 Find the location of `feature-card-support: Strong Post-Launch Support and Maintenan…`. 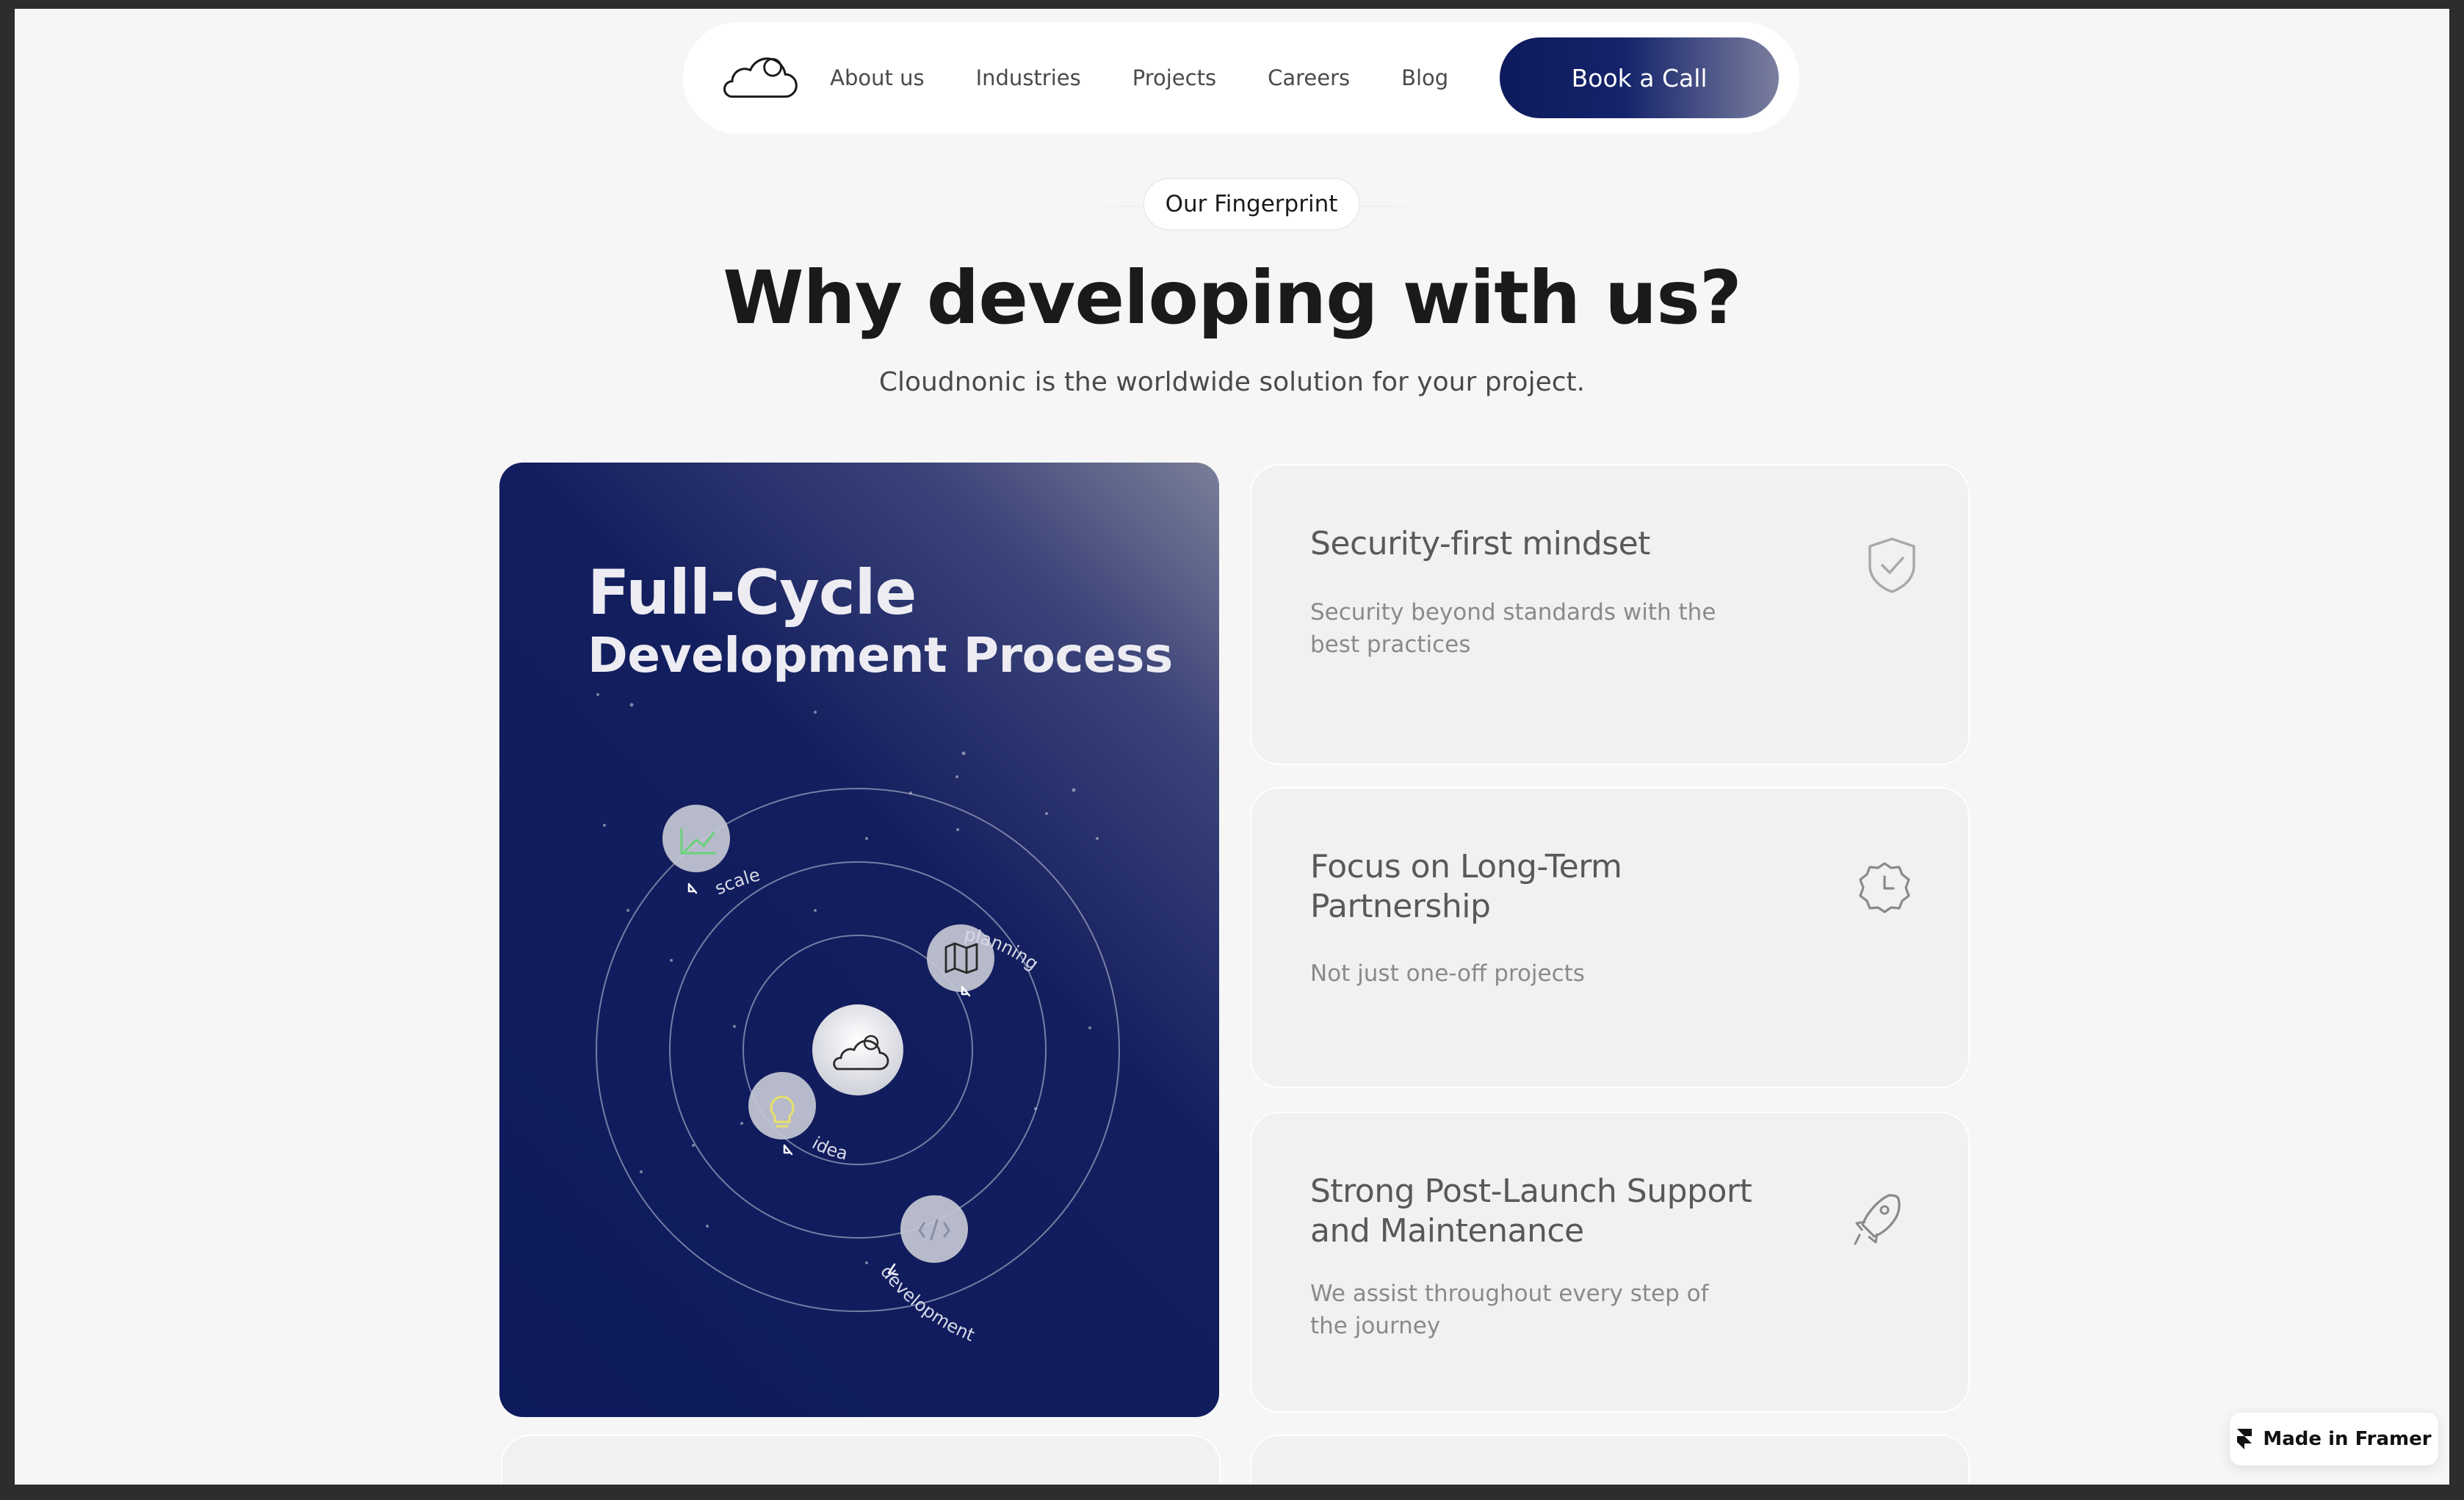

feature-card-support: Strong Post-Launch Support and Maintenan… is located at coordinates (1610, 1263).